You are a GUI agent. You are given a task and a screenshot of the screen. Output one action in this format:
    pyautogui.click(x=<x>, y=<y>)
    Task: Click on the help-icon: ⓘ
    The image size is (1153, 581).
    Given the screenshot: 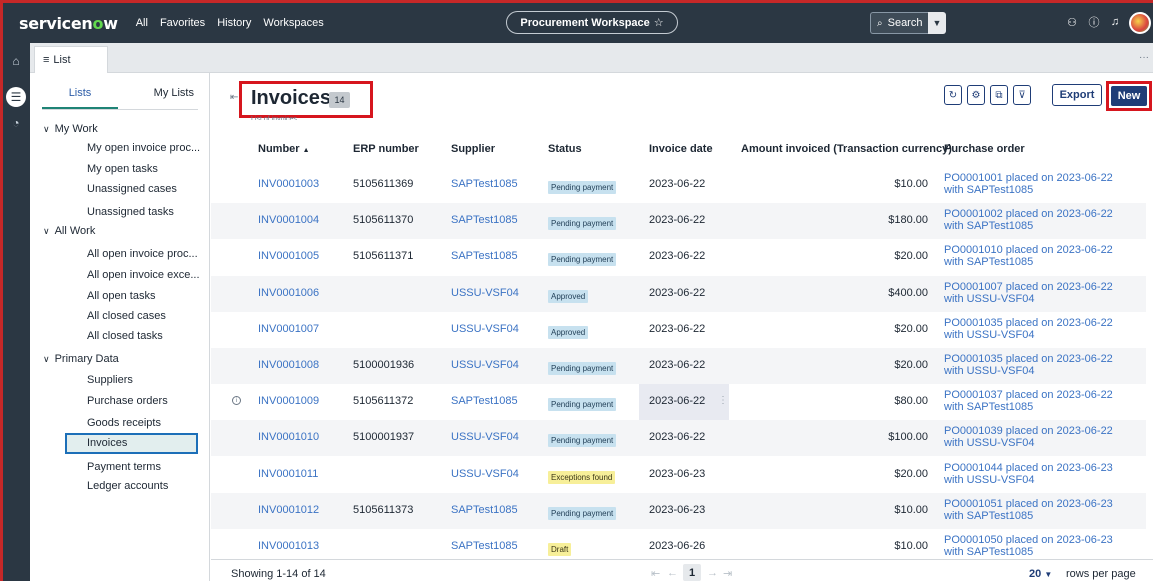 What is the action you would take?
    pyautogui.click(x=1094, y=22)
    